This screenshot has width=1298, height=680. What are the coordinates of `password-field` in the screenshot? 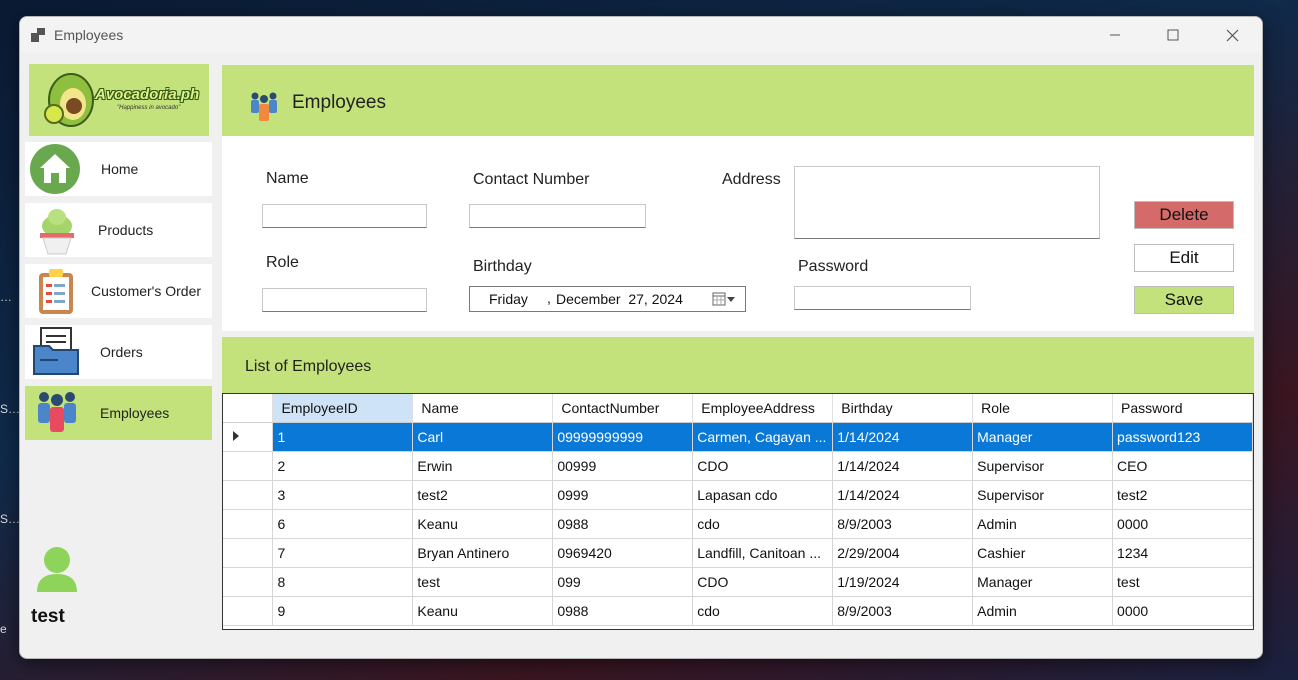 It's located at (882, 298).